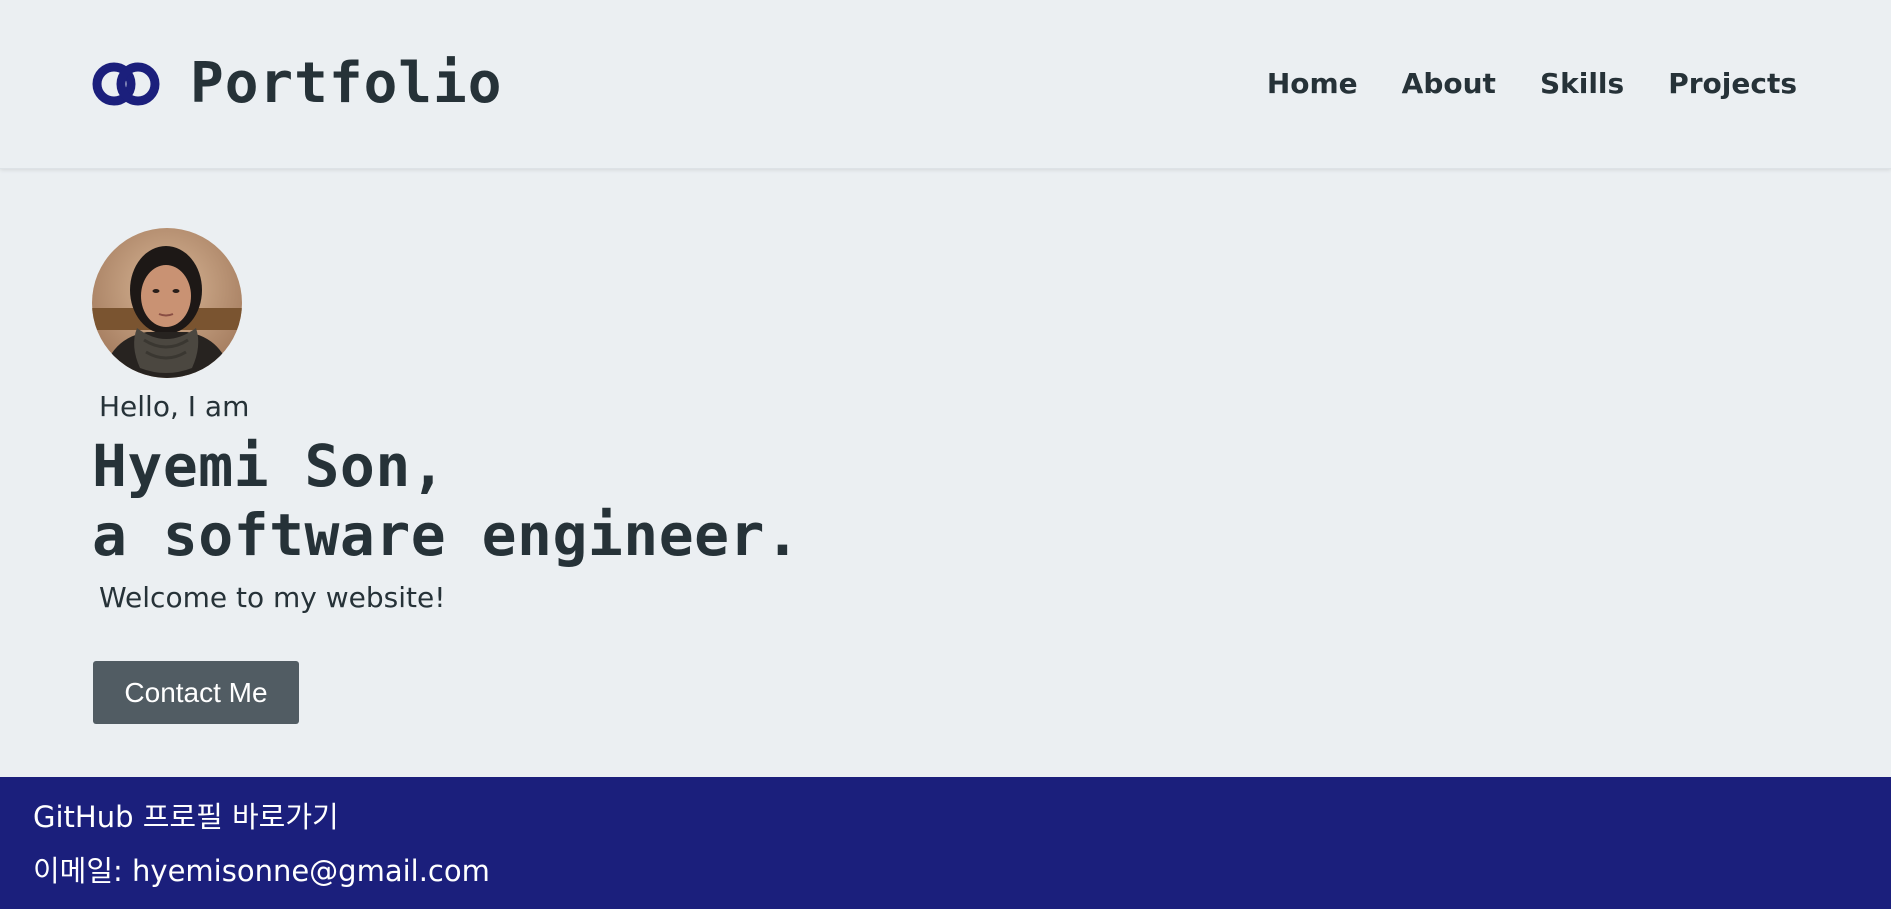  What do you see at coordinates (261, 871) in the screenshot?
I see `email-text: 이메일: hyemisonne@gmail.com` at bounding box center [261, 871].